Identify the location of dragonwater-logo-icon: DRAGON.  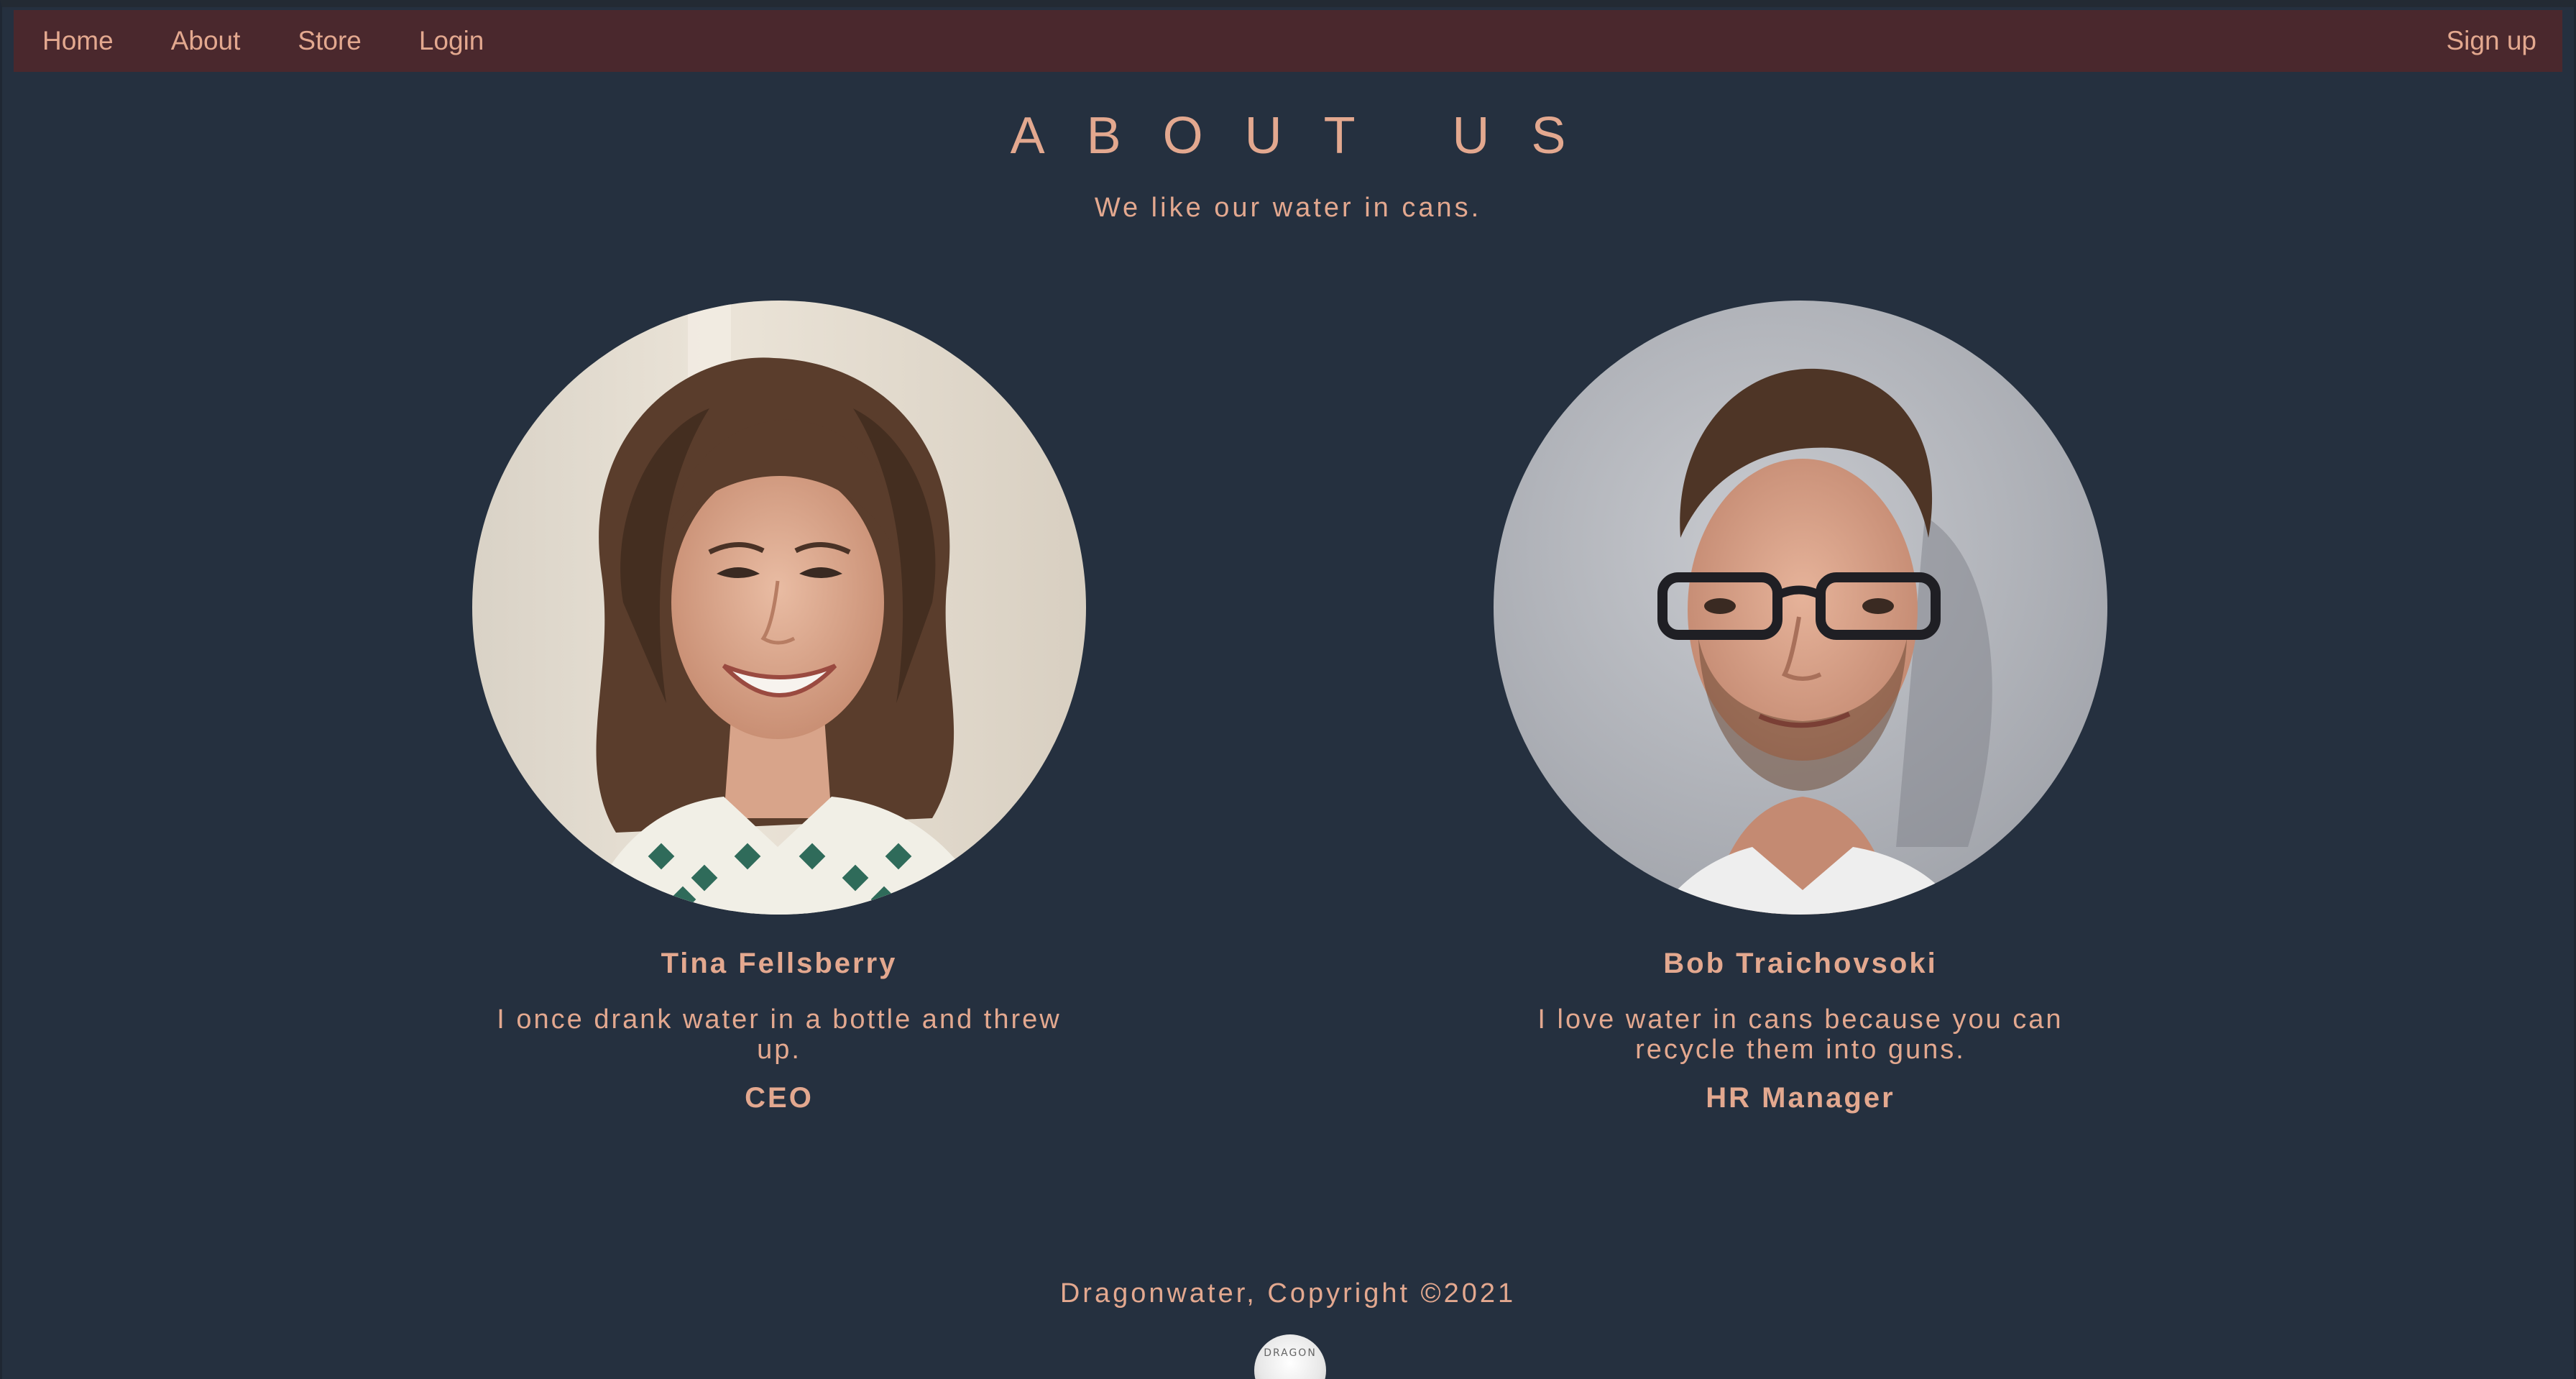
(1290, 1356).